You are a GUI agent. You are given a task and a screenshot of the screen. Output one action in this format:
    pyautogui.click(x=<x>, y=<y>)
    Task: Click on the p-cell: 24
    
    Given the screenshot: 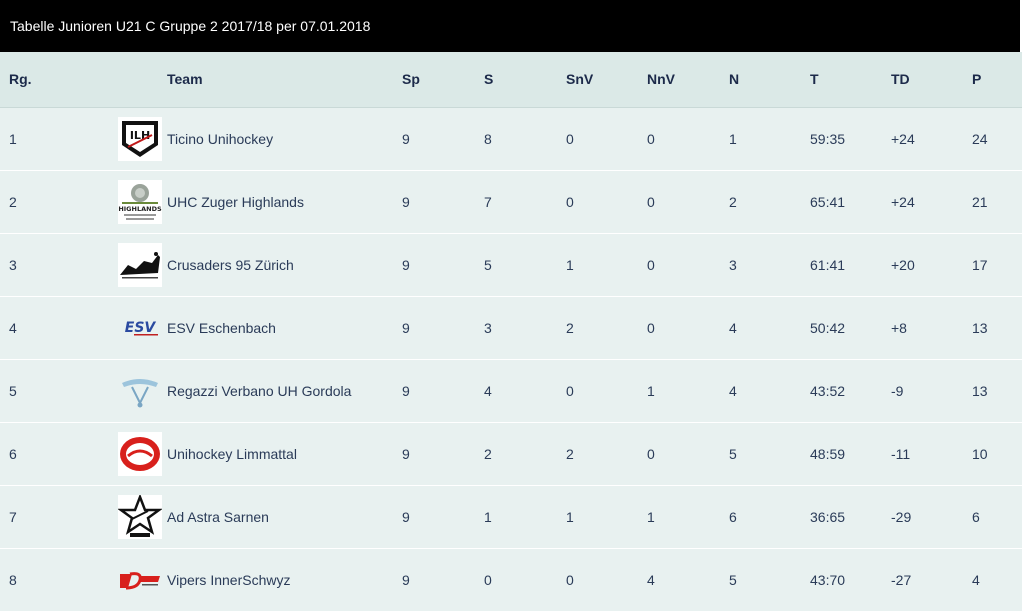 What is the action you would take?
    pyautogui.click(x=980, y=139)
    